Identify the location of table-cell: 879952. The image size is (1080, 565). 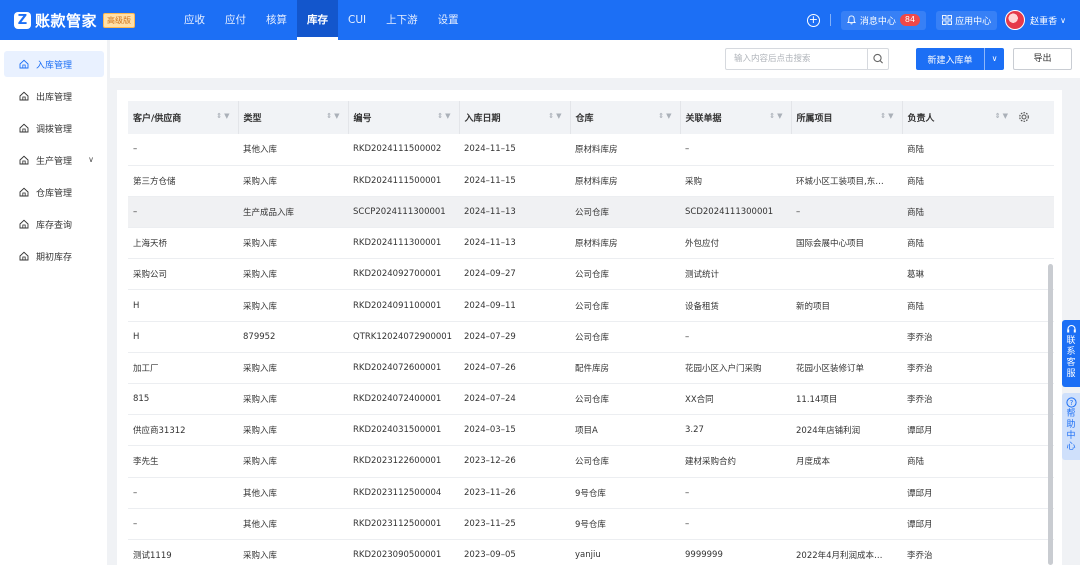
(293, 337).